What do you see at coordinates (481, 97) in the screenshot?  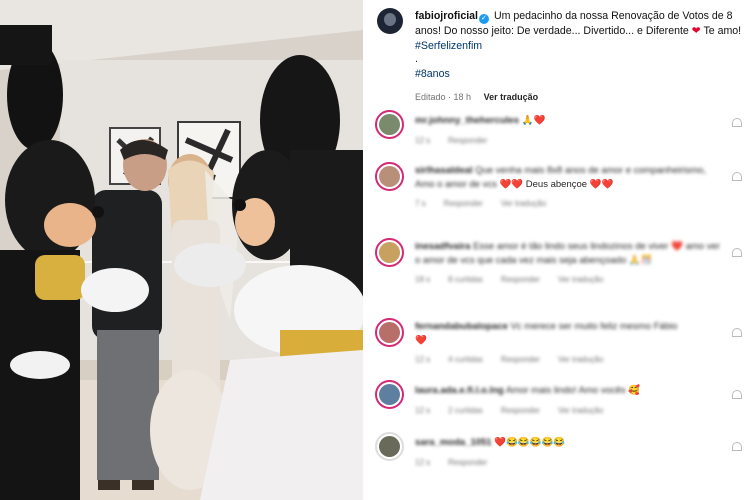 I see `post-meta: Editado · 18 h Ver tradução` at bounding box center [481, 97].